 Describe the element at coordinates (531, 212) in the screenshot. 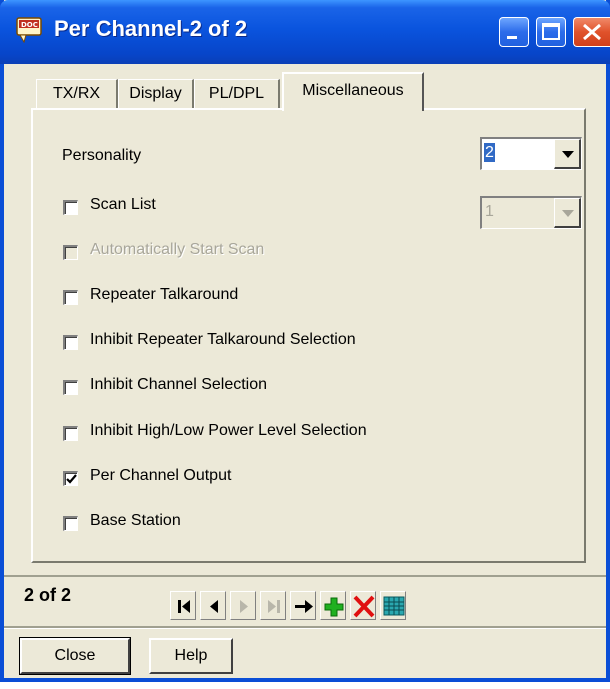

I see `scan-list-select: 1` at that location.